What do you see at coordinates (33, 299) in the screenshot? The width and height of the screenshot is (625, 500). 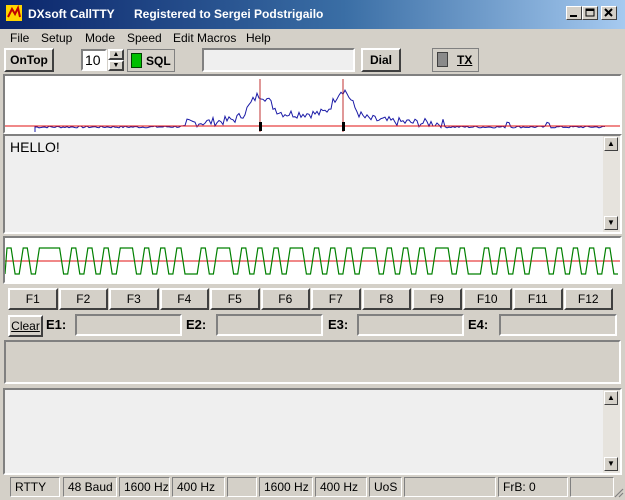 I see `fkey-f1-button: F1` at bounding box center [33, 299].